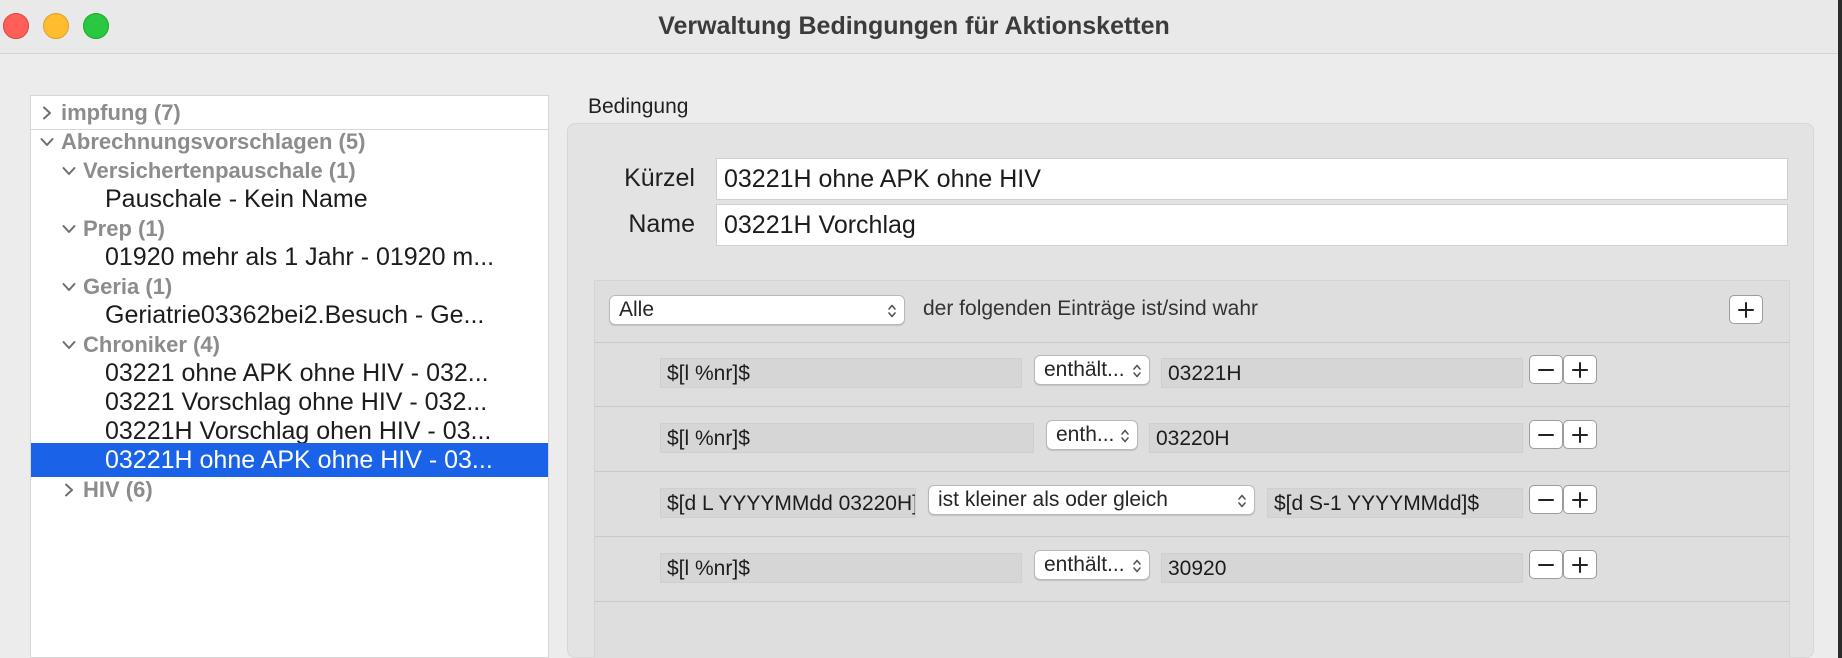  I want to click on chevron-right-icon, so click(69, 490).